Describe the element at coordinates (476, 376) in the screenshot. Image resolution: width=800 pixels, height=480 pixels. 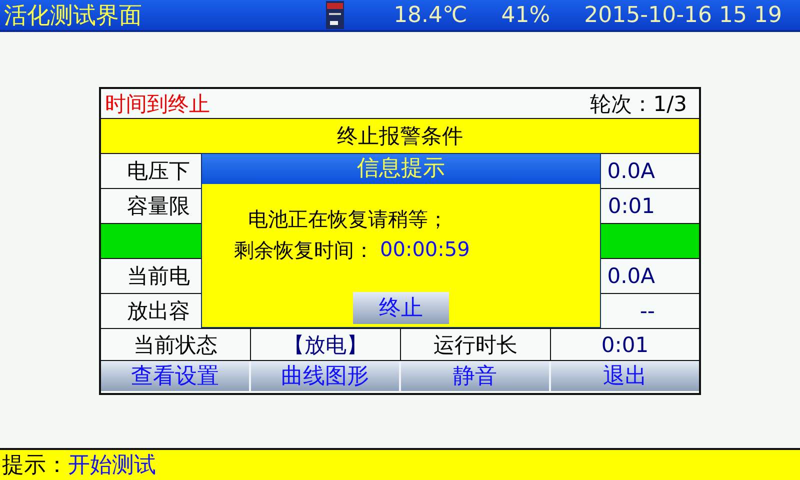
I see `toolbar-button: 静音` at that location.